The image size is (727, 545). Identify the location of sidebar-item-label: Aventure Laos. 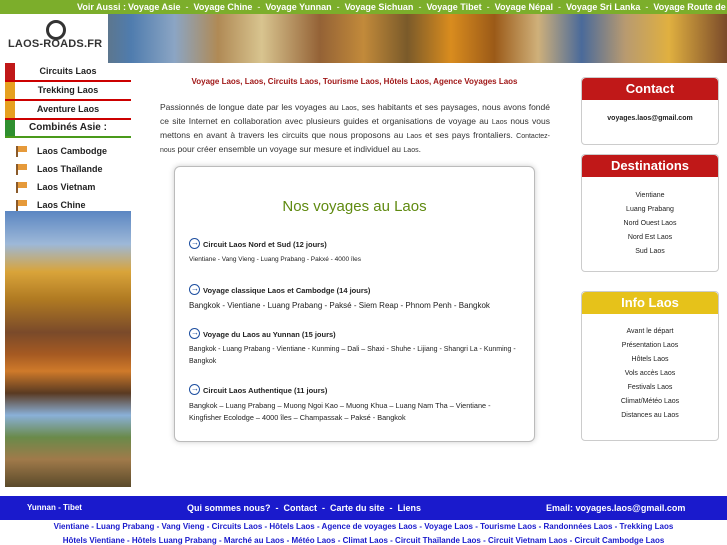
(68, 109).